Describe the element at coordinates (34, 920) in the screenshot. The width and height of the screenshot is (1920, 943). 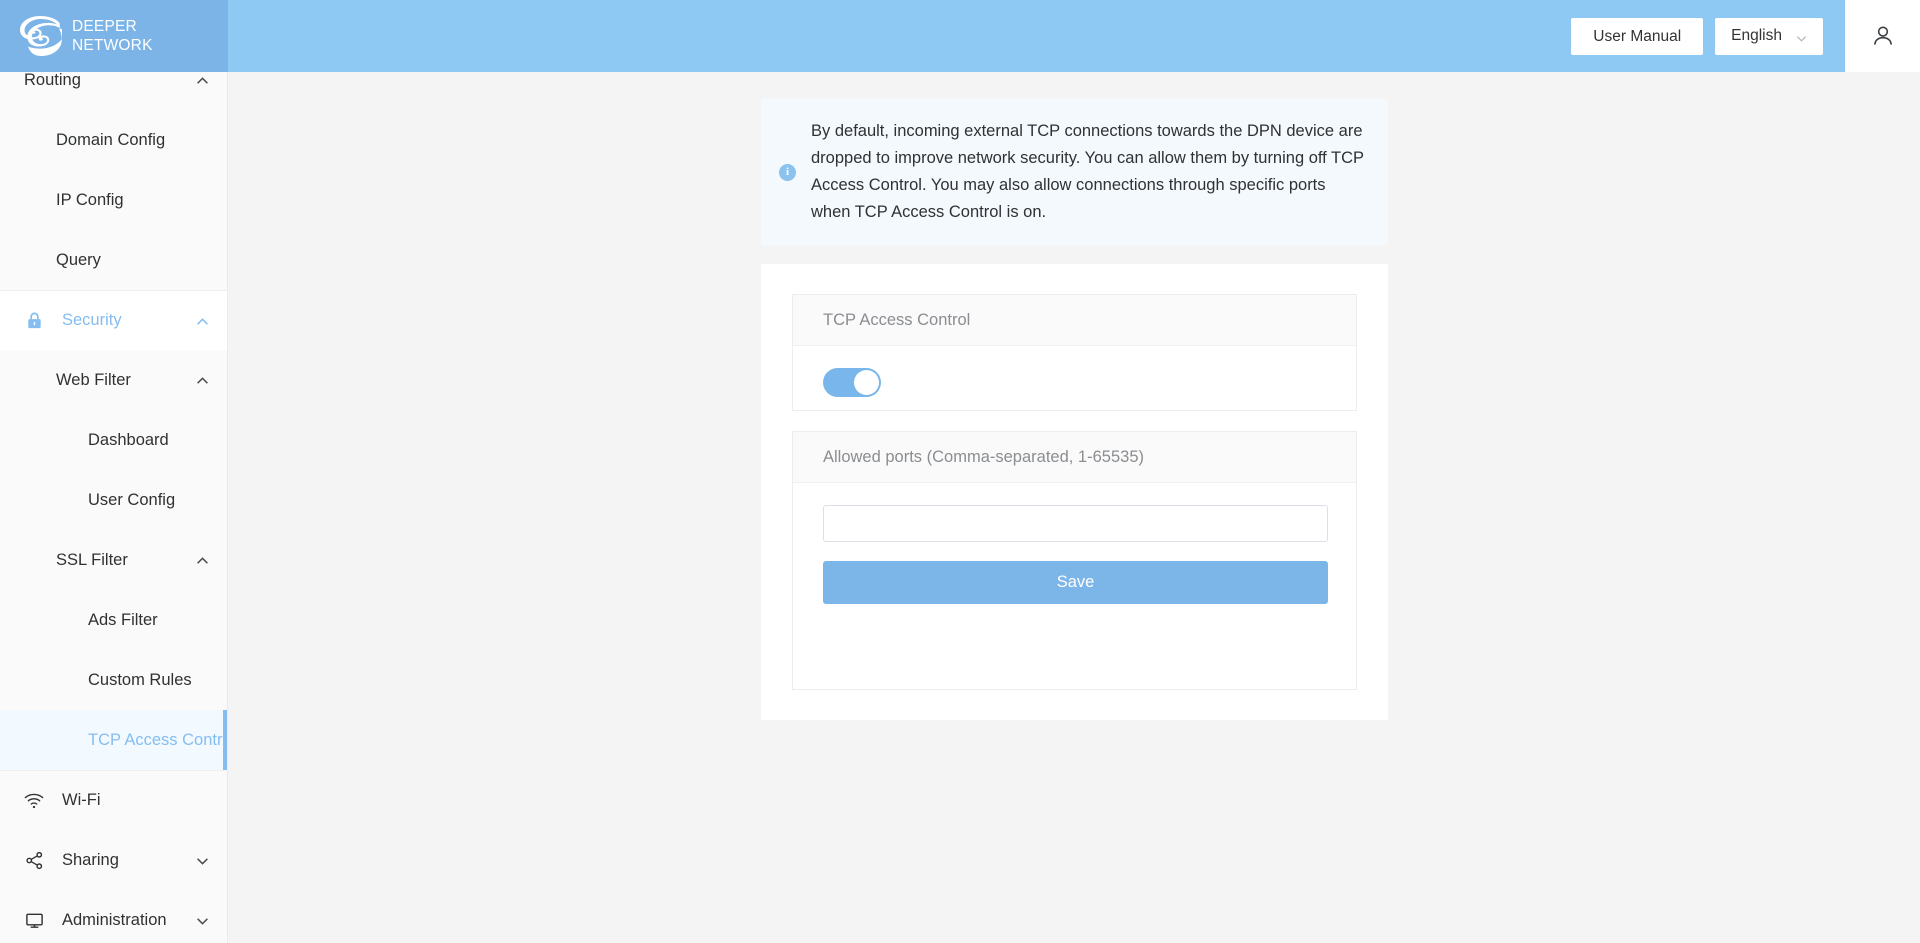
I see `monitor-icon` at that location.